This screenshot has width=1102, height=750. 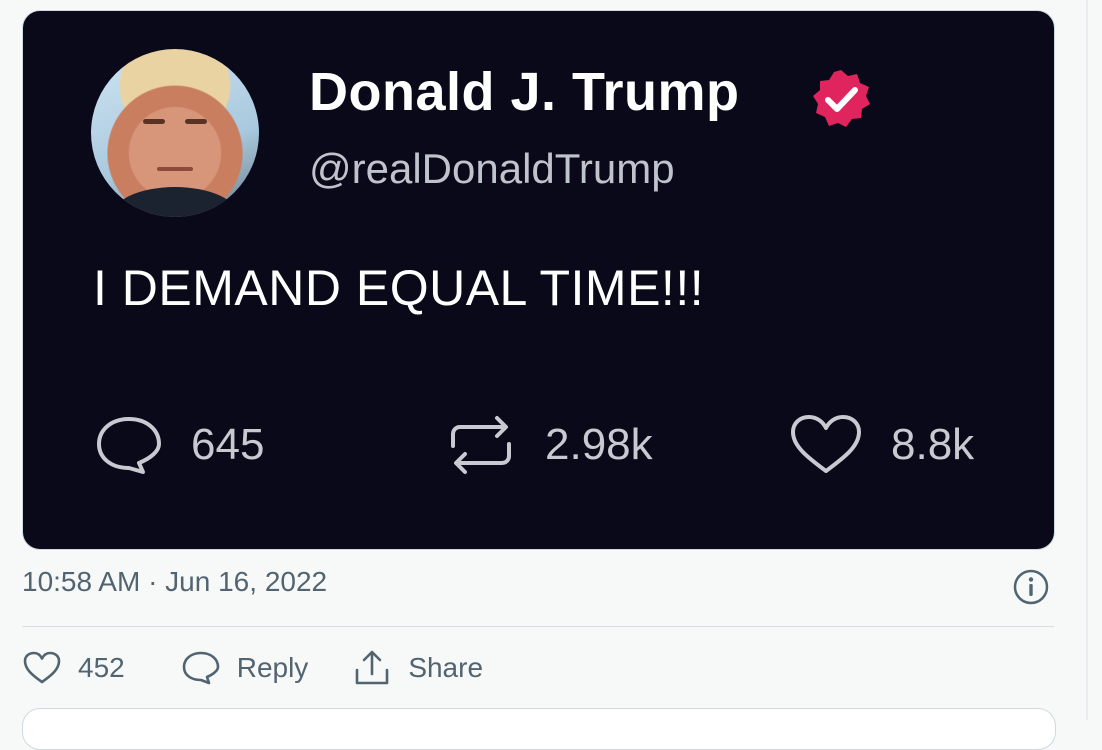 I want to click on share-icon, so click(x=372, y=667).